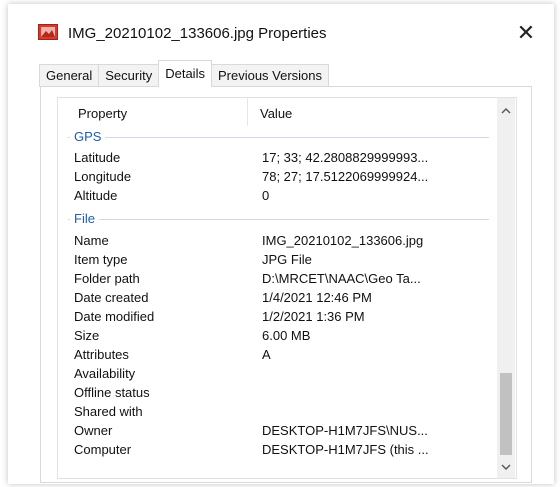 This screenshot has width=560, height=487. I want to click on vertical-scrollbar, so click(506, 288).